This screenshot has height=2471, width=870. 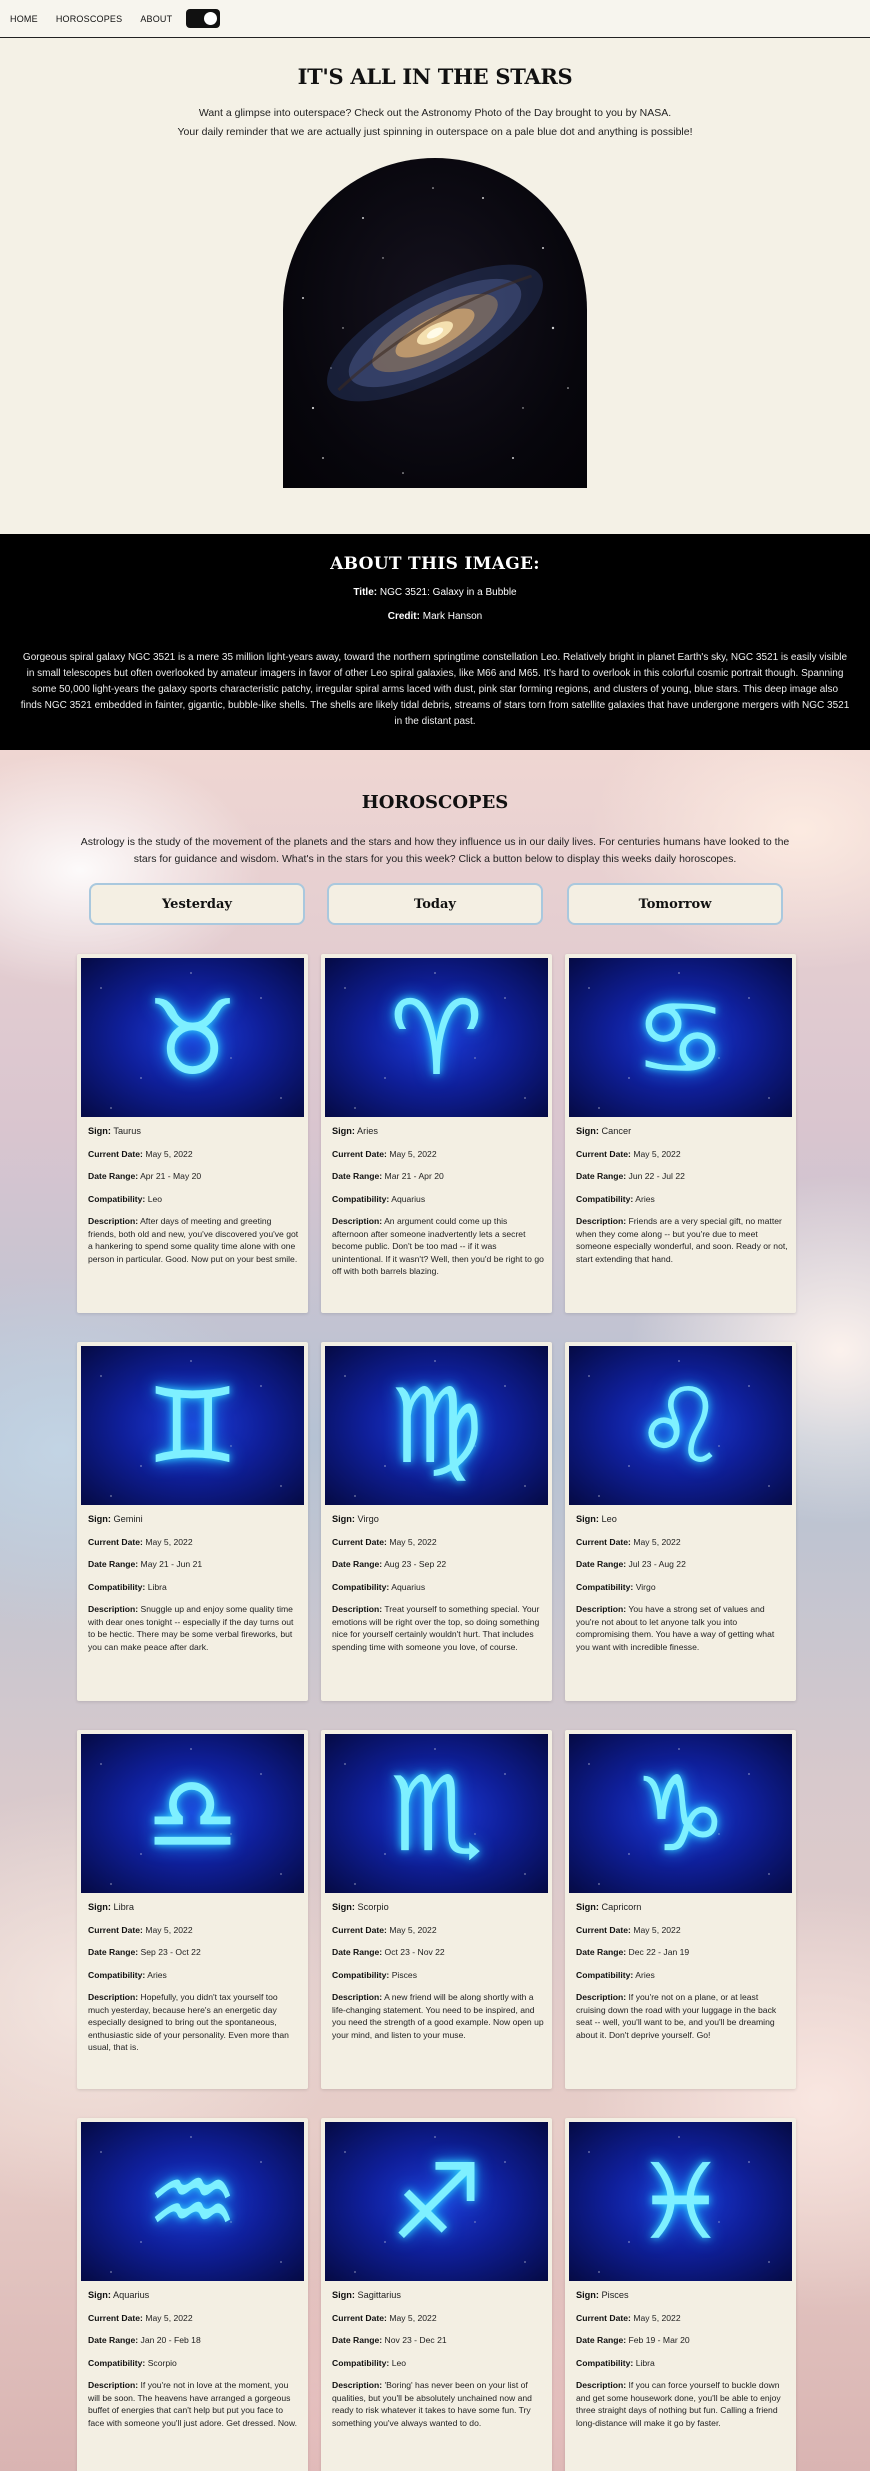 I want to click on today-button: Today, so click(x=435, y=904).